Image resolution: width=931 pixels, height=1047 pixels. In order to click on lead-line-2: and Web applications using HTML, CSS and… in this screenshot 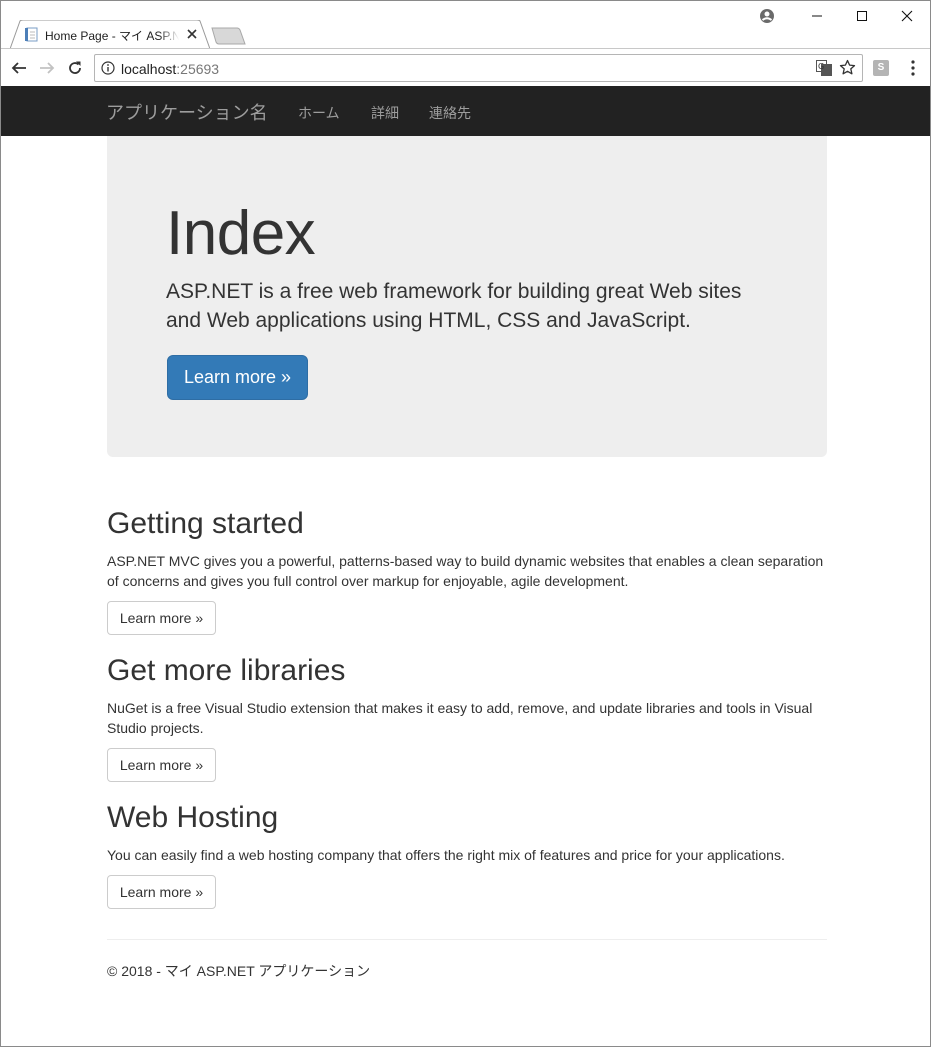, I will do `click(428, 320)`.